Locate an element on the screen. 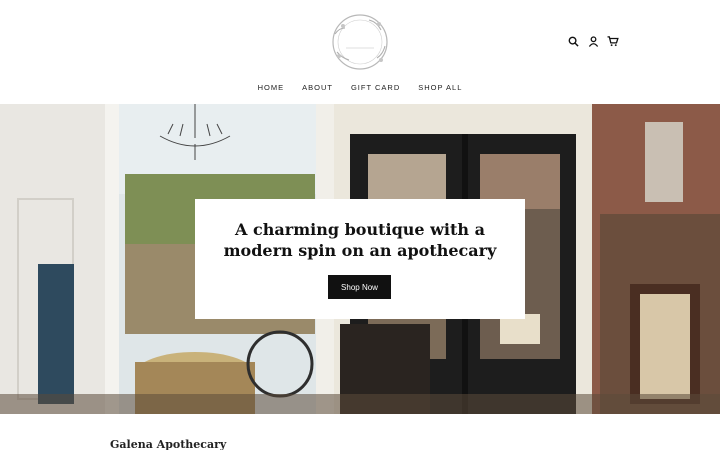 Image resolution: width=720 pixels, height=450 pixels. shop-now-button: Shop Now is located at coordinates (359, 287).